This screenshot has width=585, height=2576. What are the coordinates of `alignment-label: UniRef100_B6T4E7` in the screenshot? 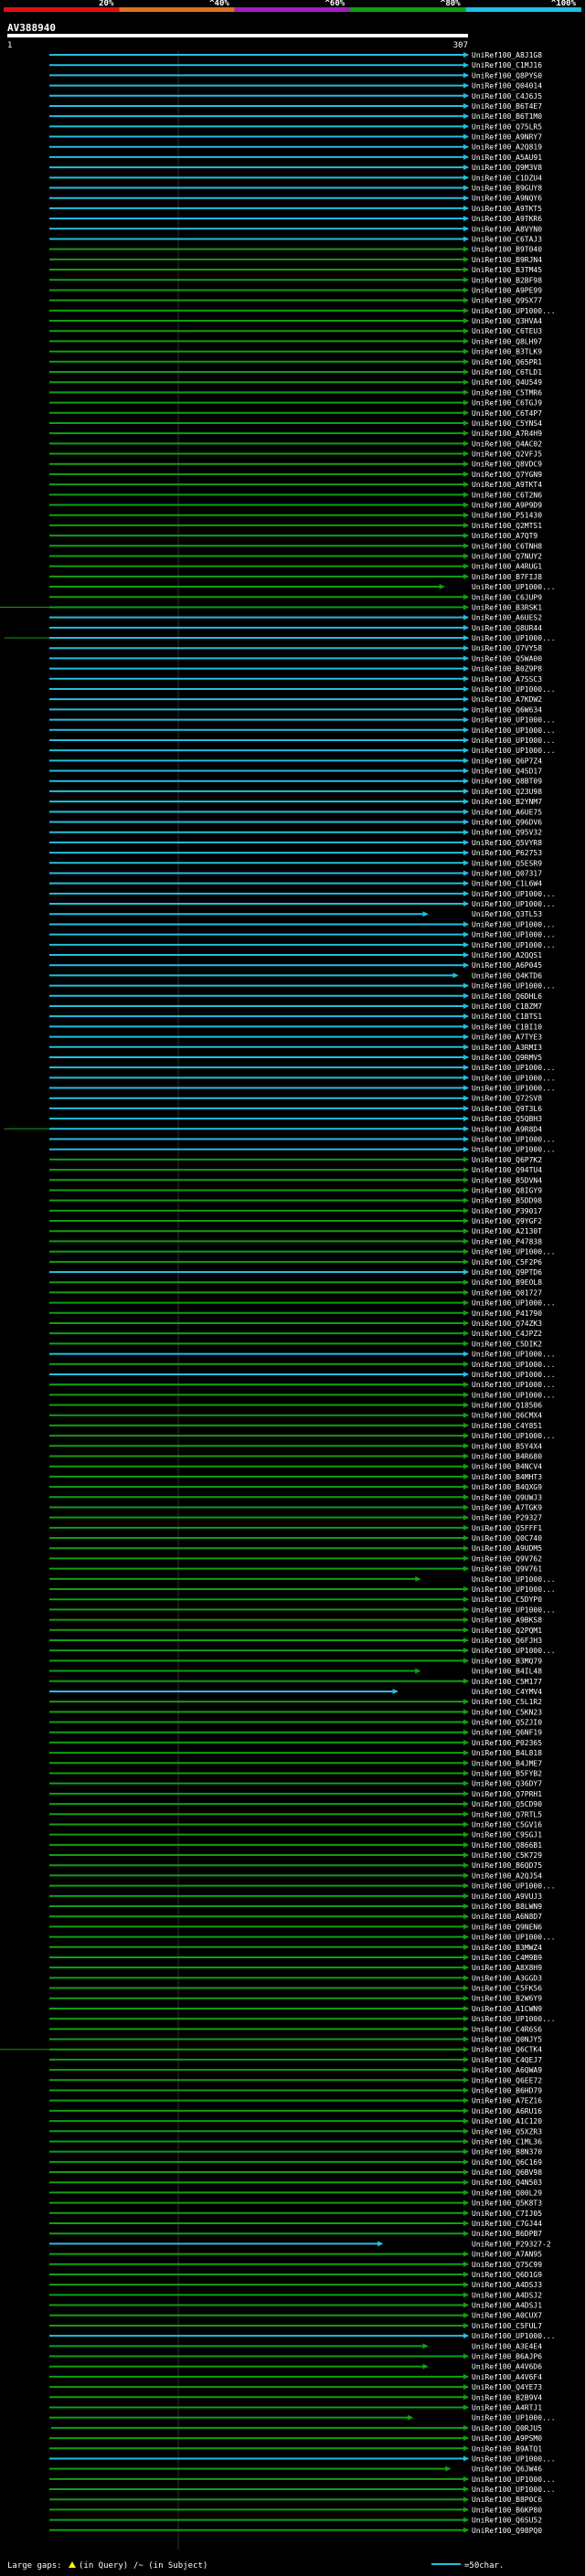 It's located at (507, 106).